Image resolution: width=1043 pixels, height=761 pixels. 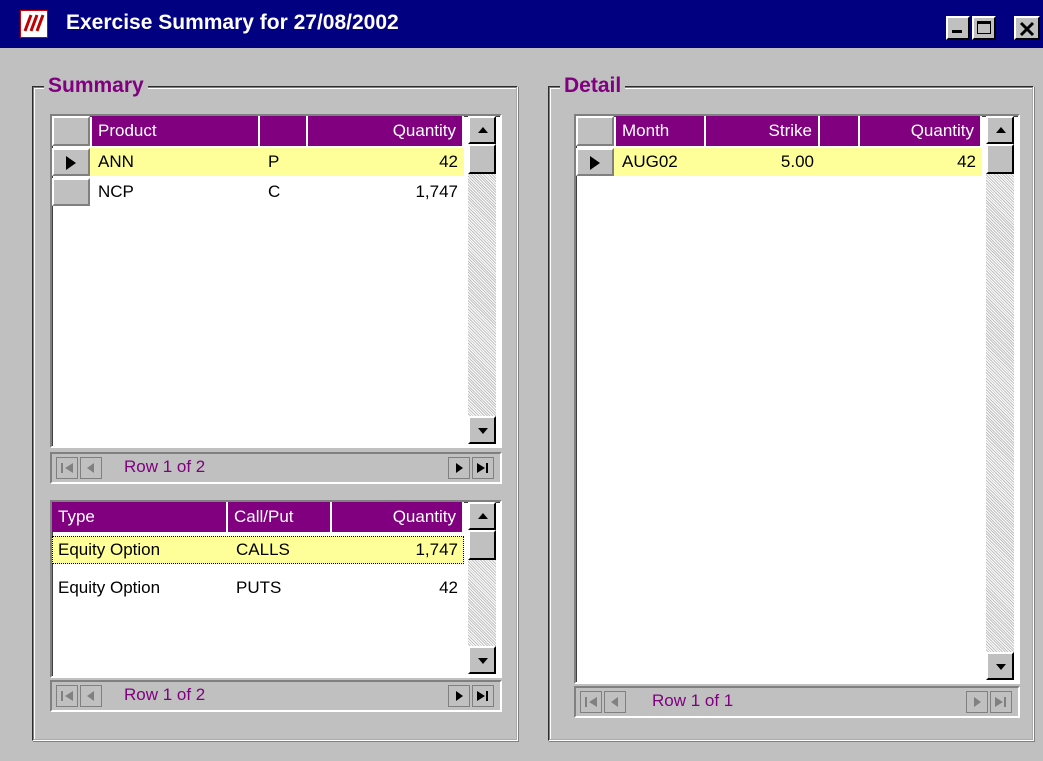 I want to click on cell-pc: C, so click(x=274, y=191).